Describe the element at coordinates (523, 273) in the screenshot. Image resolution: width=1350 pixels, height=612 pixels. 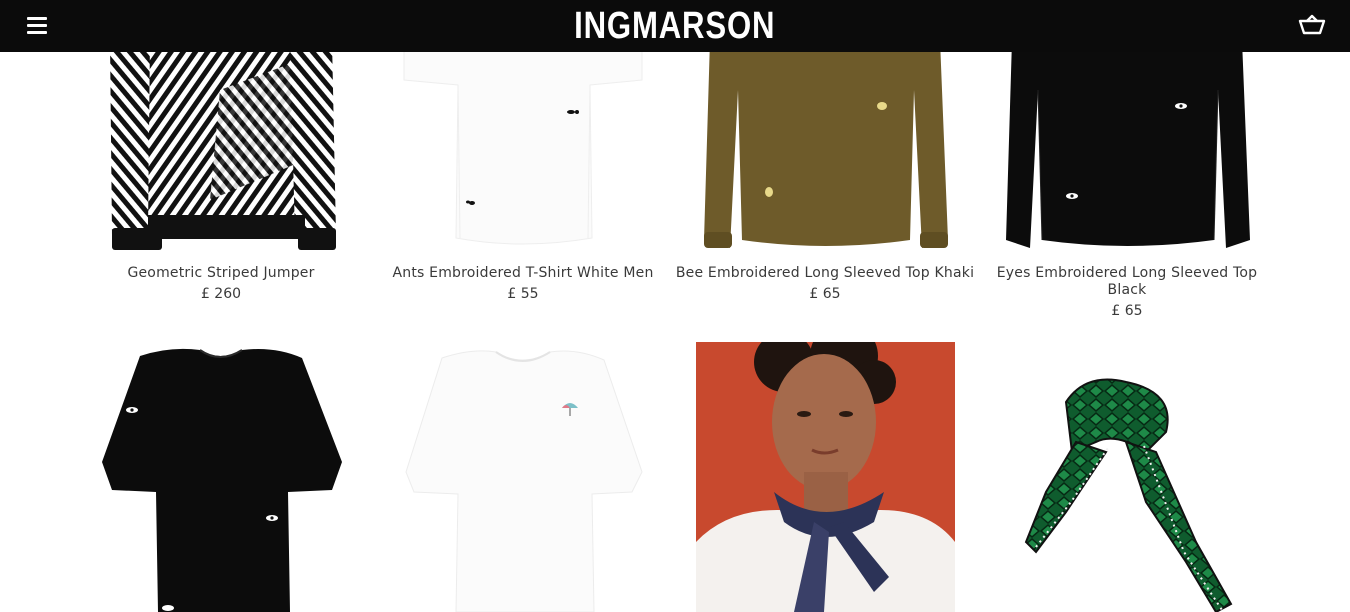
I see `product-title: Ants Embroidered T-Shirt White Men` at that location.